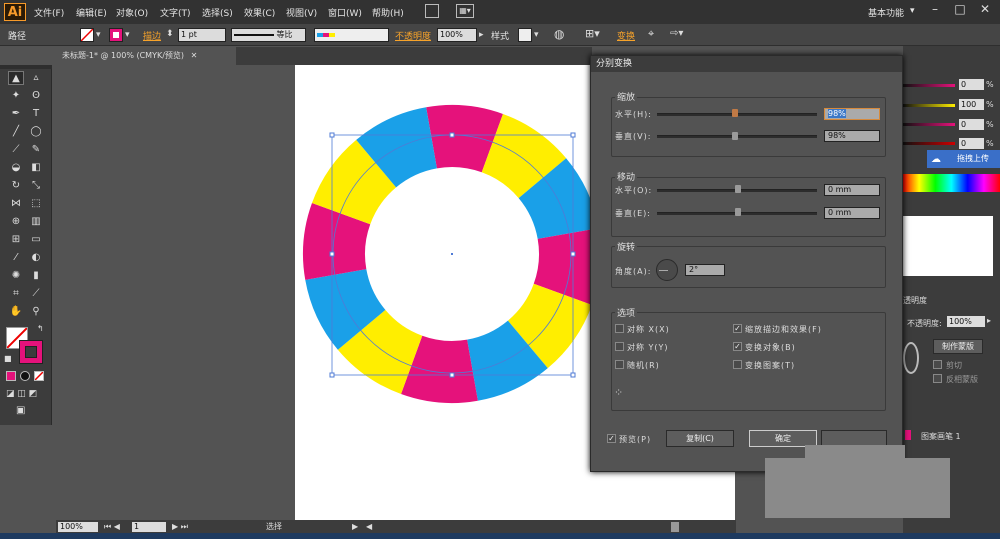  I want to click on move-v-field: 0 mm, so click(852, 213).